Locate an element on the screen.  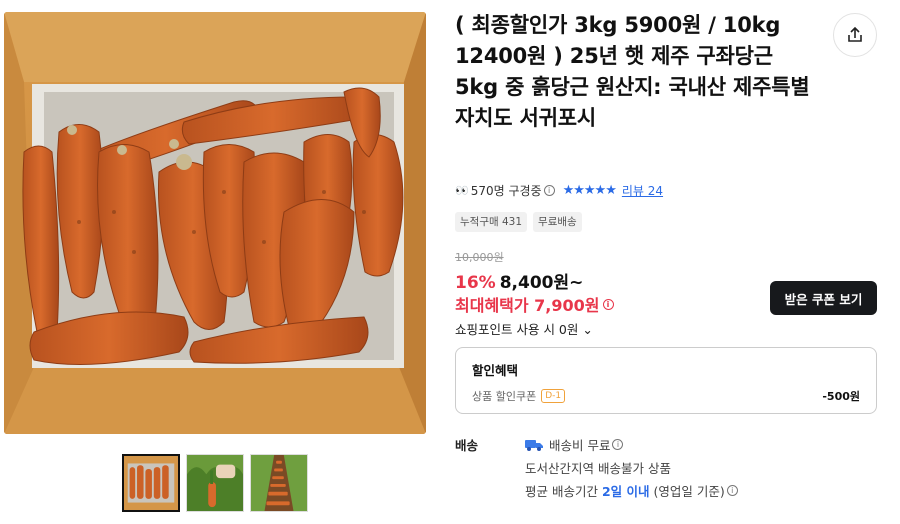
avg-delivery-row: 평균 배송기간 2일 이내 (영업일 기준) i is located at coordinates (635, 490).